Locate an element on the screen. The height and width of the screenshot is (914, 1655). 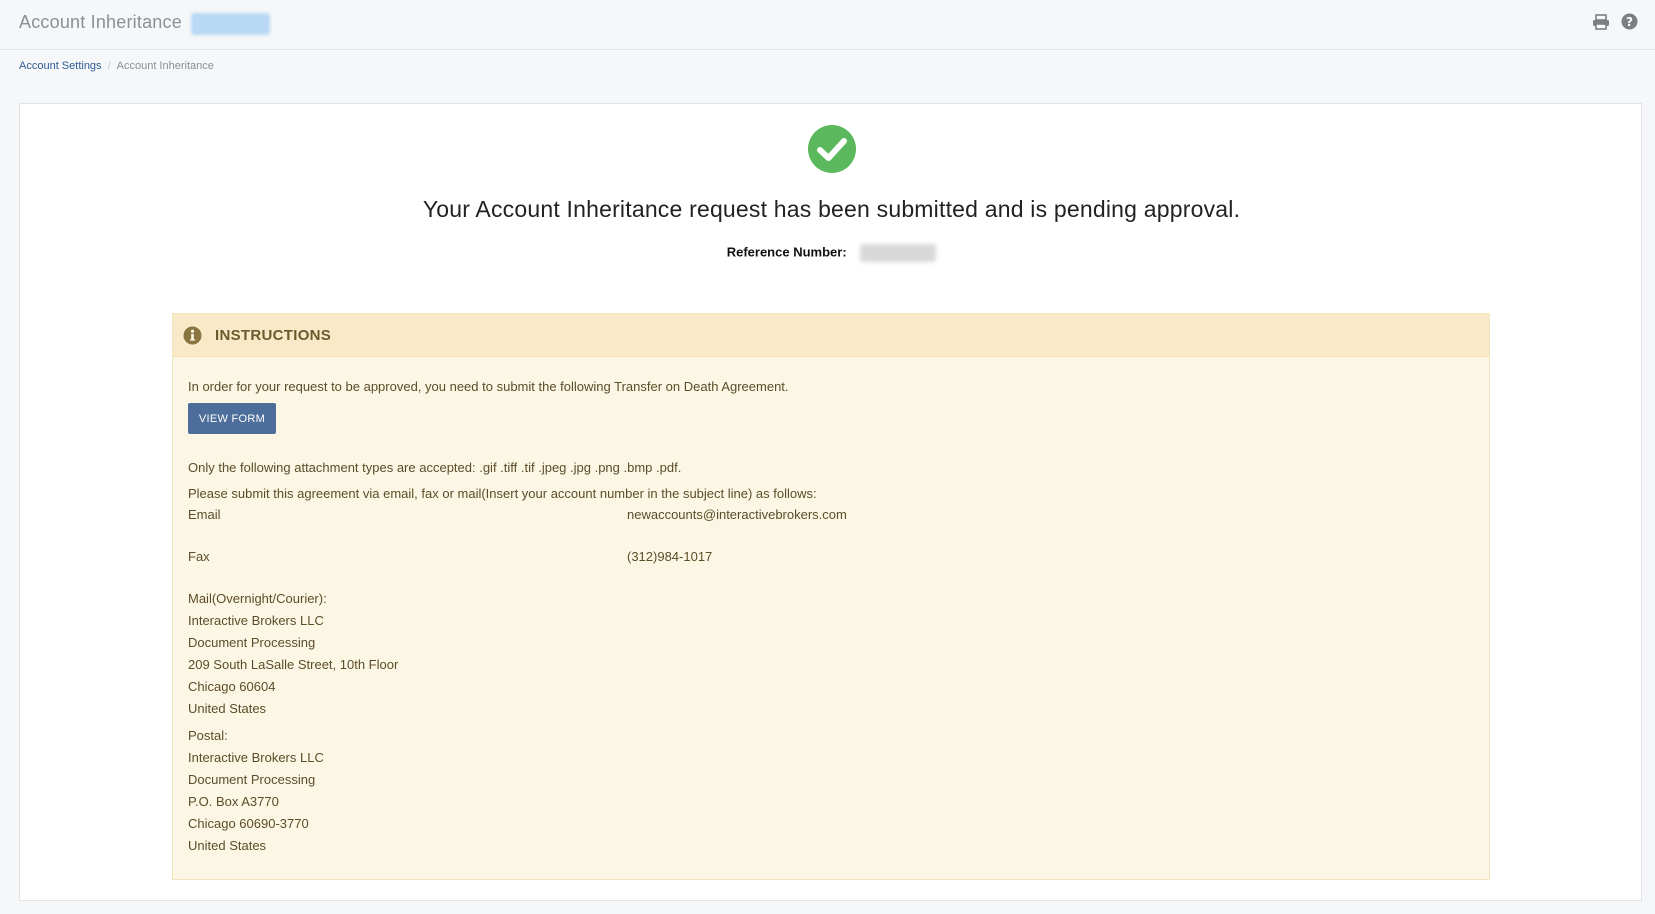
mail-address-line: United States is located at coordinates (227, 708).